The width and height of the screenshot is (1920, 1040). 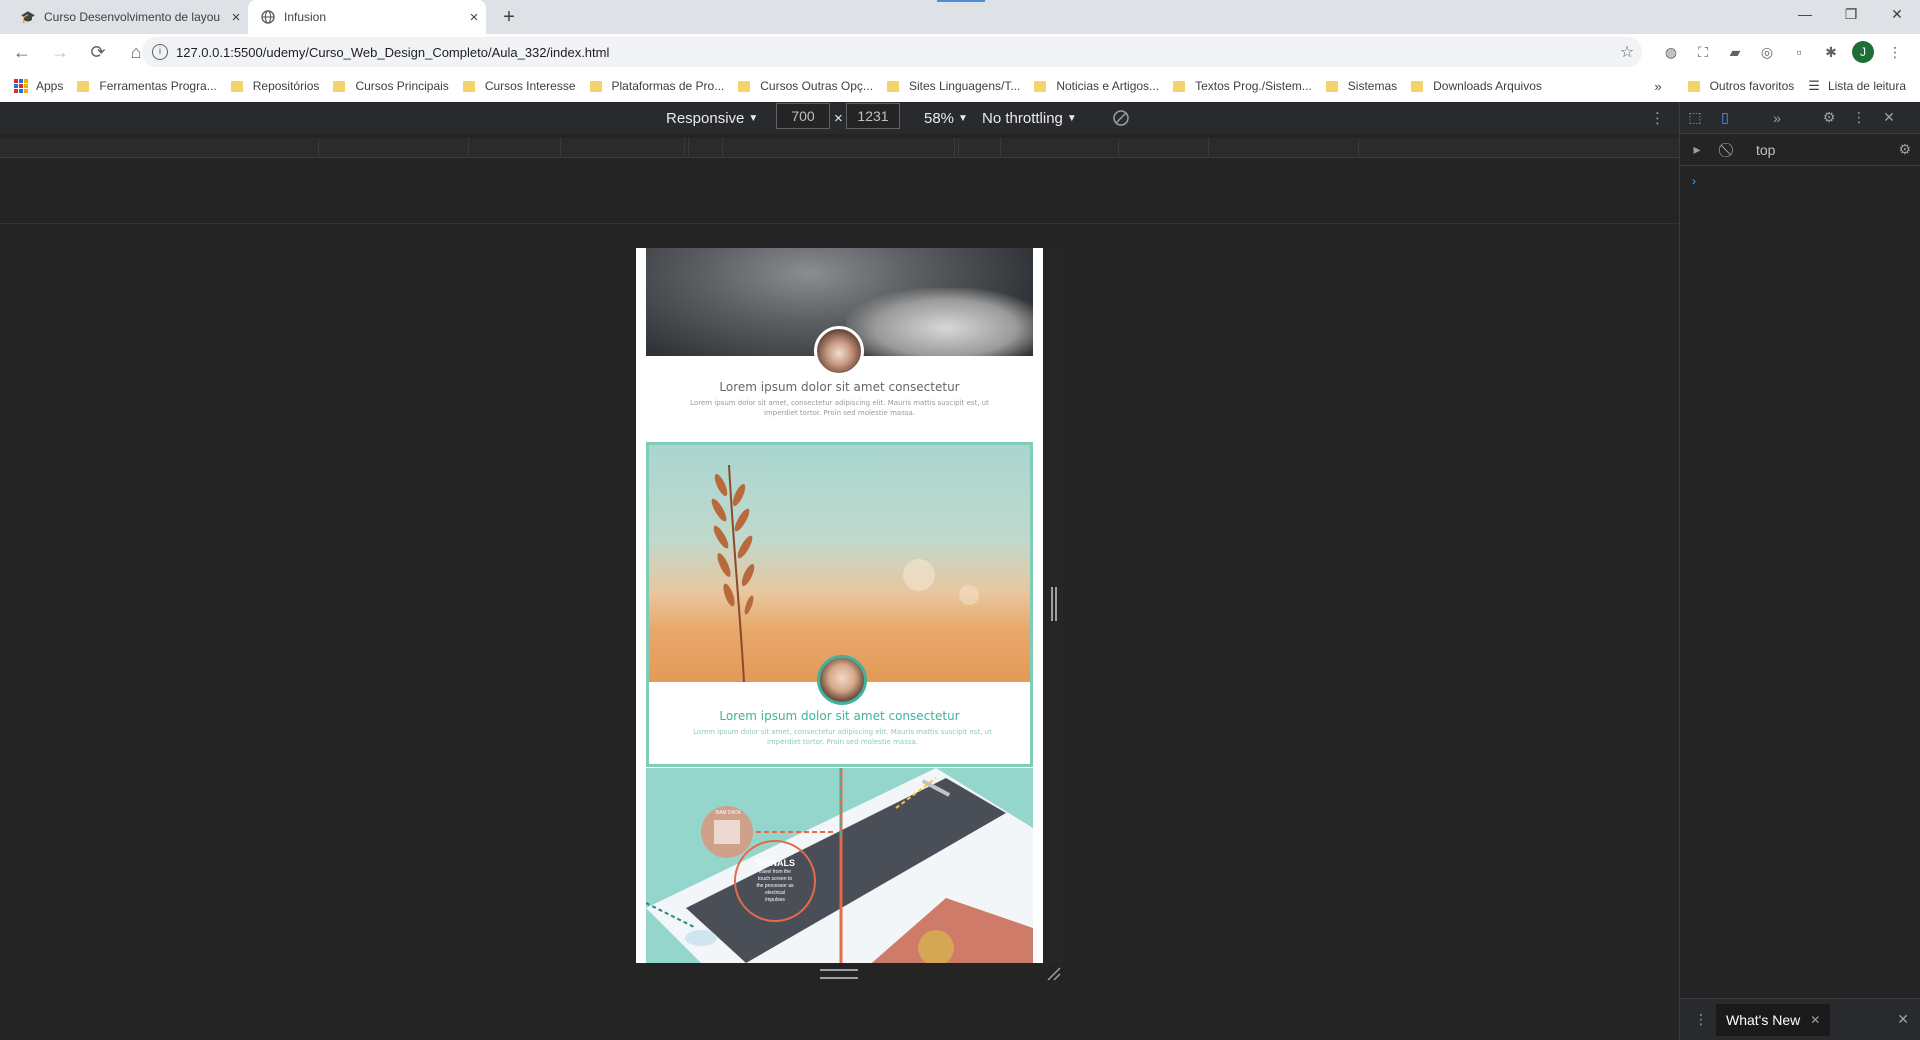 What do you see at coordinates (961, 1) in the screenshot?
I see `tab-strip-accent` at bounding box center [961, 1].